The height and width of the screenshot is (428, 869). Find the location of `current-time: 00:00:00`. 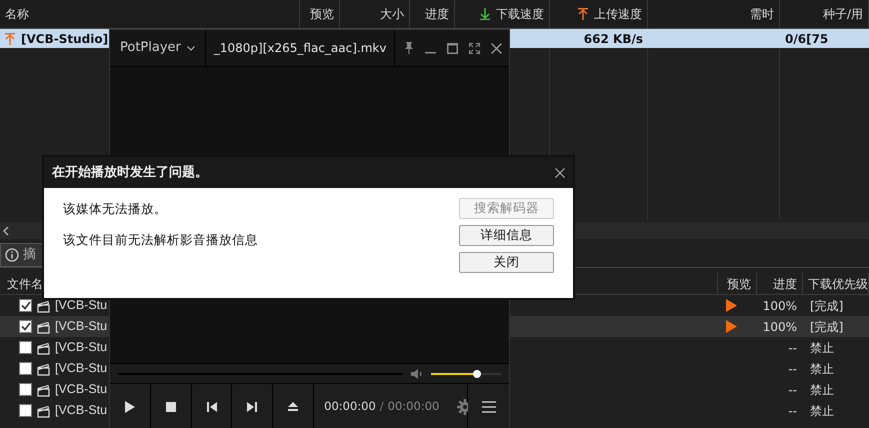

current-time: 00:00:00 is located at coordinates (350, 407).